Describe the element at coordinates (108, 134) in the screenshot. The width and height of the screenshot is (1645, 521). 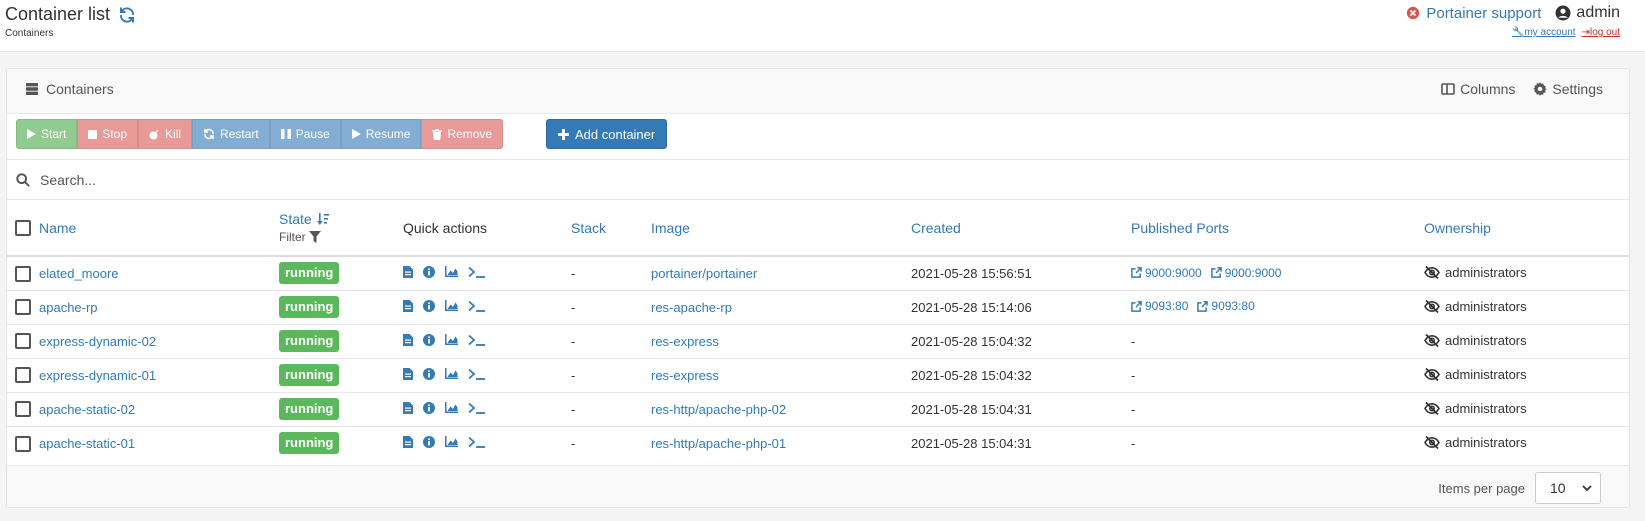
I see `stop-button: Stop` at that location.